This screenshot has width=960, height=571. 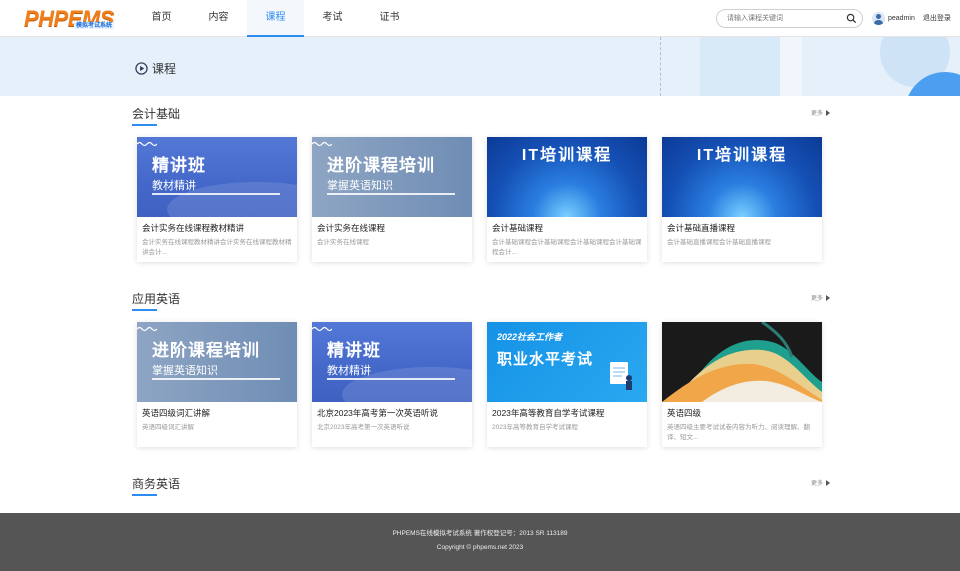 What do you see at coordinates (351, 228) in the screenshot?
I see `course-title: 会计实务在线课程` at bounding box center [351, 228].